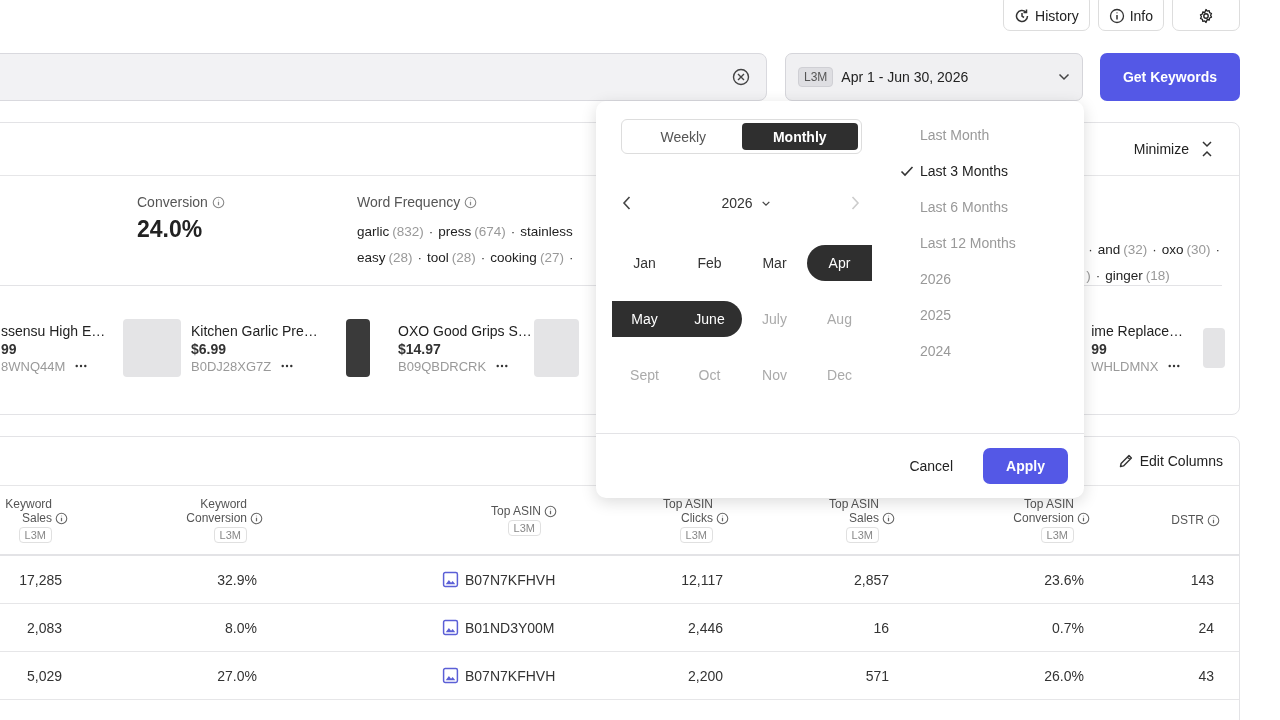 The height and width of the screenshot is (720, 1280). What do you see at coordinates (420, 348) in the screenshot?
I see `product-price: $14.97` at bounding box center [420, 348].